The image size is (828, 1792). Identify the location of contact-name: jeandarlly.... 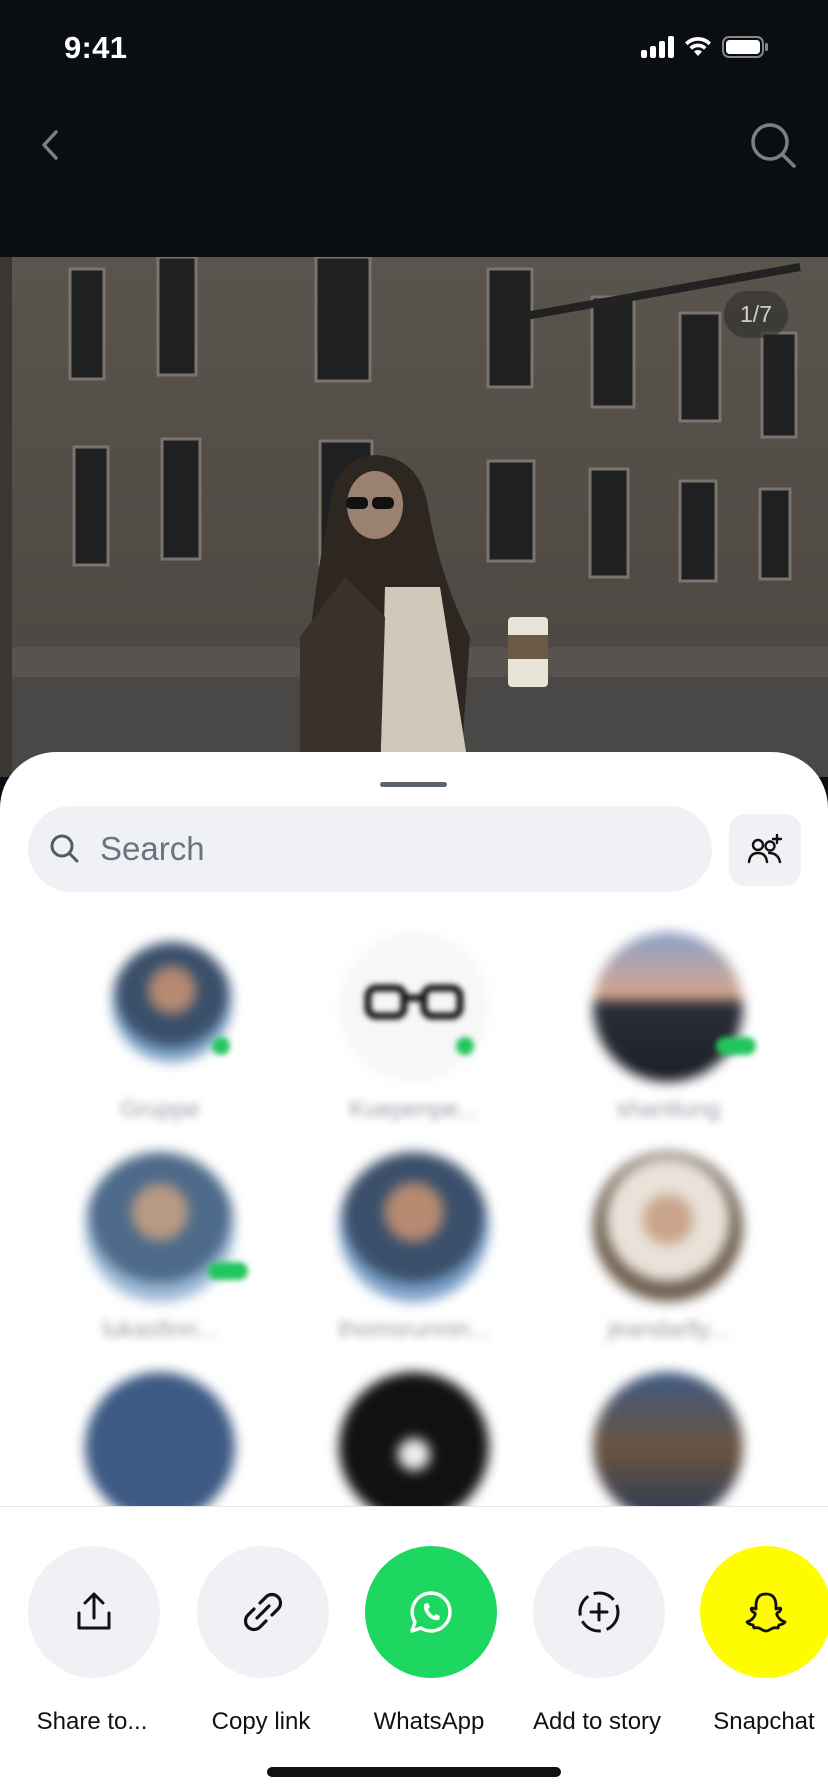
(668, 1329).